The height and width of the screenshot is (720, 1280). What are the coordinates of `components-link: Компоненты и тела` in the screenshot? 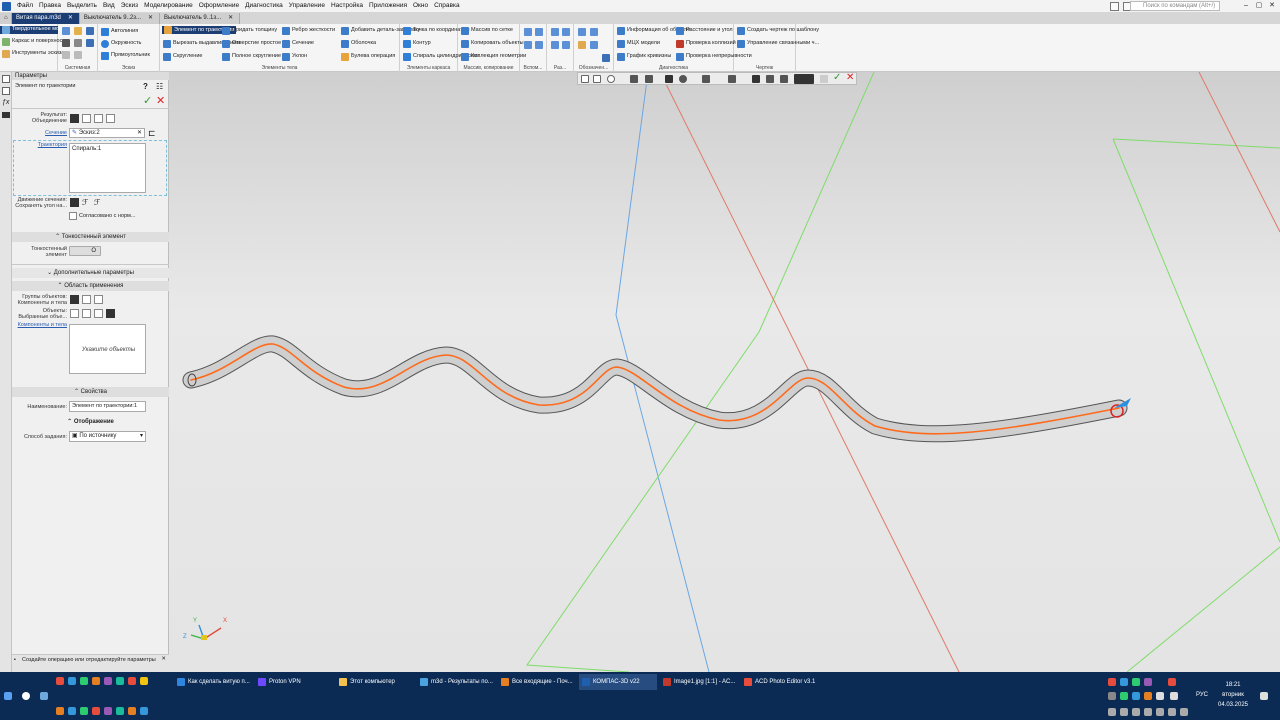 It's located at (39, 325).